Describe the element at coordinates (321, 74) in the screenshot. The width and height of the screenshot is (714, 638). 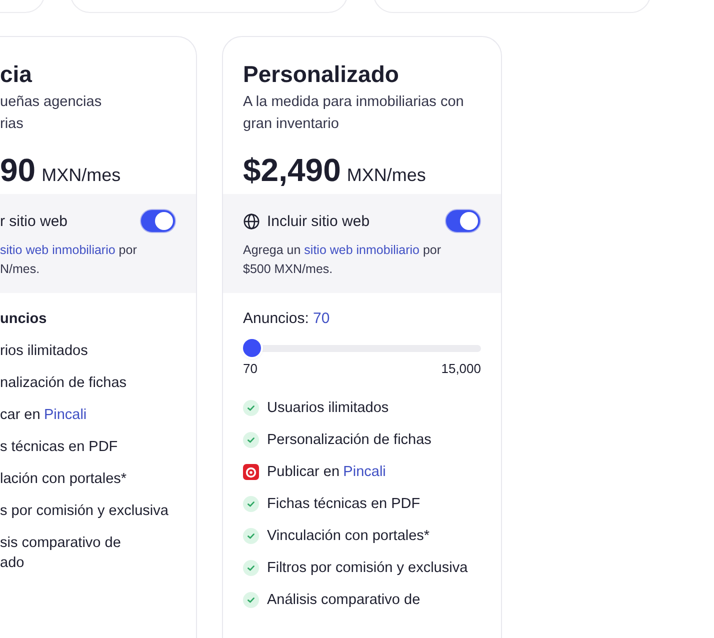
I see `plan-title: Personalizado` at that location.